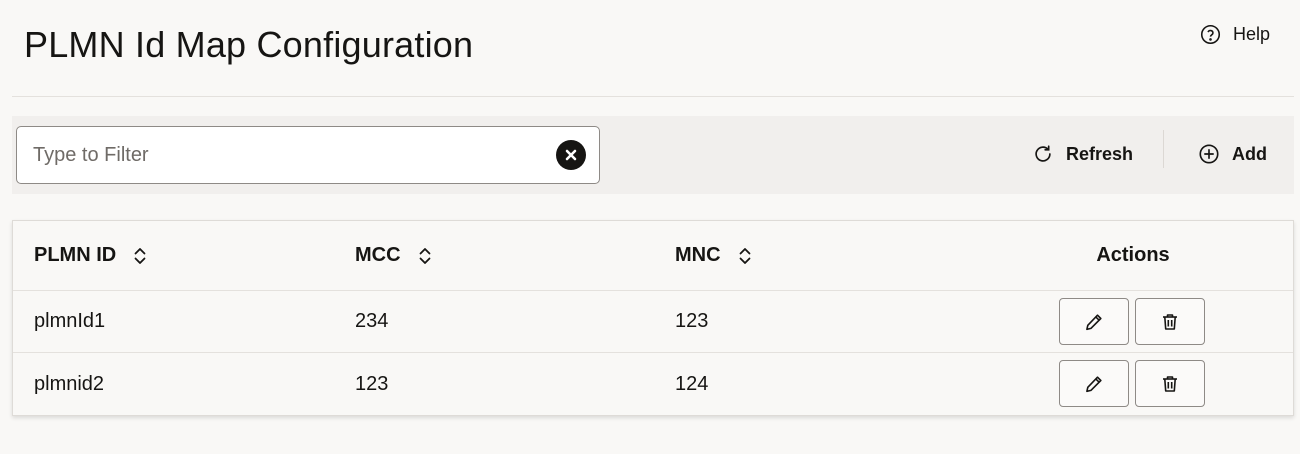 The height and width of the screenshot is (454, 1300). I want to click on column-header-label: MNC, so click(698, 255).